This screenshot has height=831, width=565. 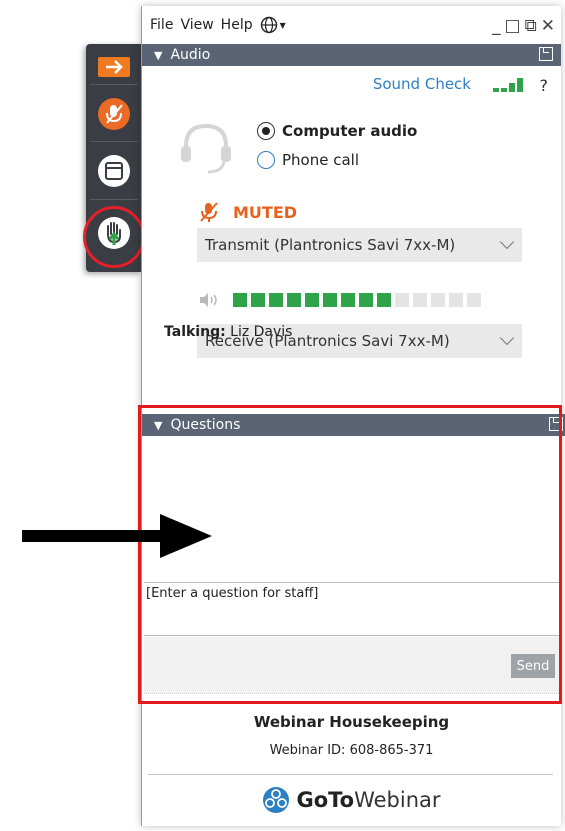 What do you see at coordinates (266, 131) in the screenshot?
I see `computer-audio-radio` at bounding box center [266, 131].